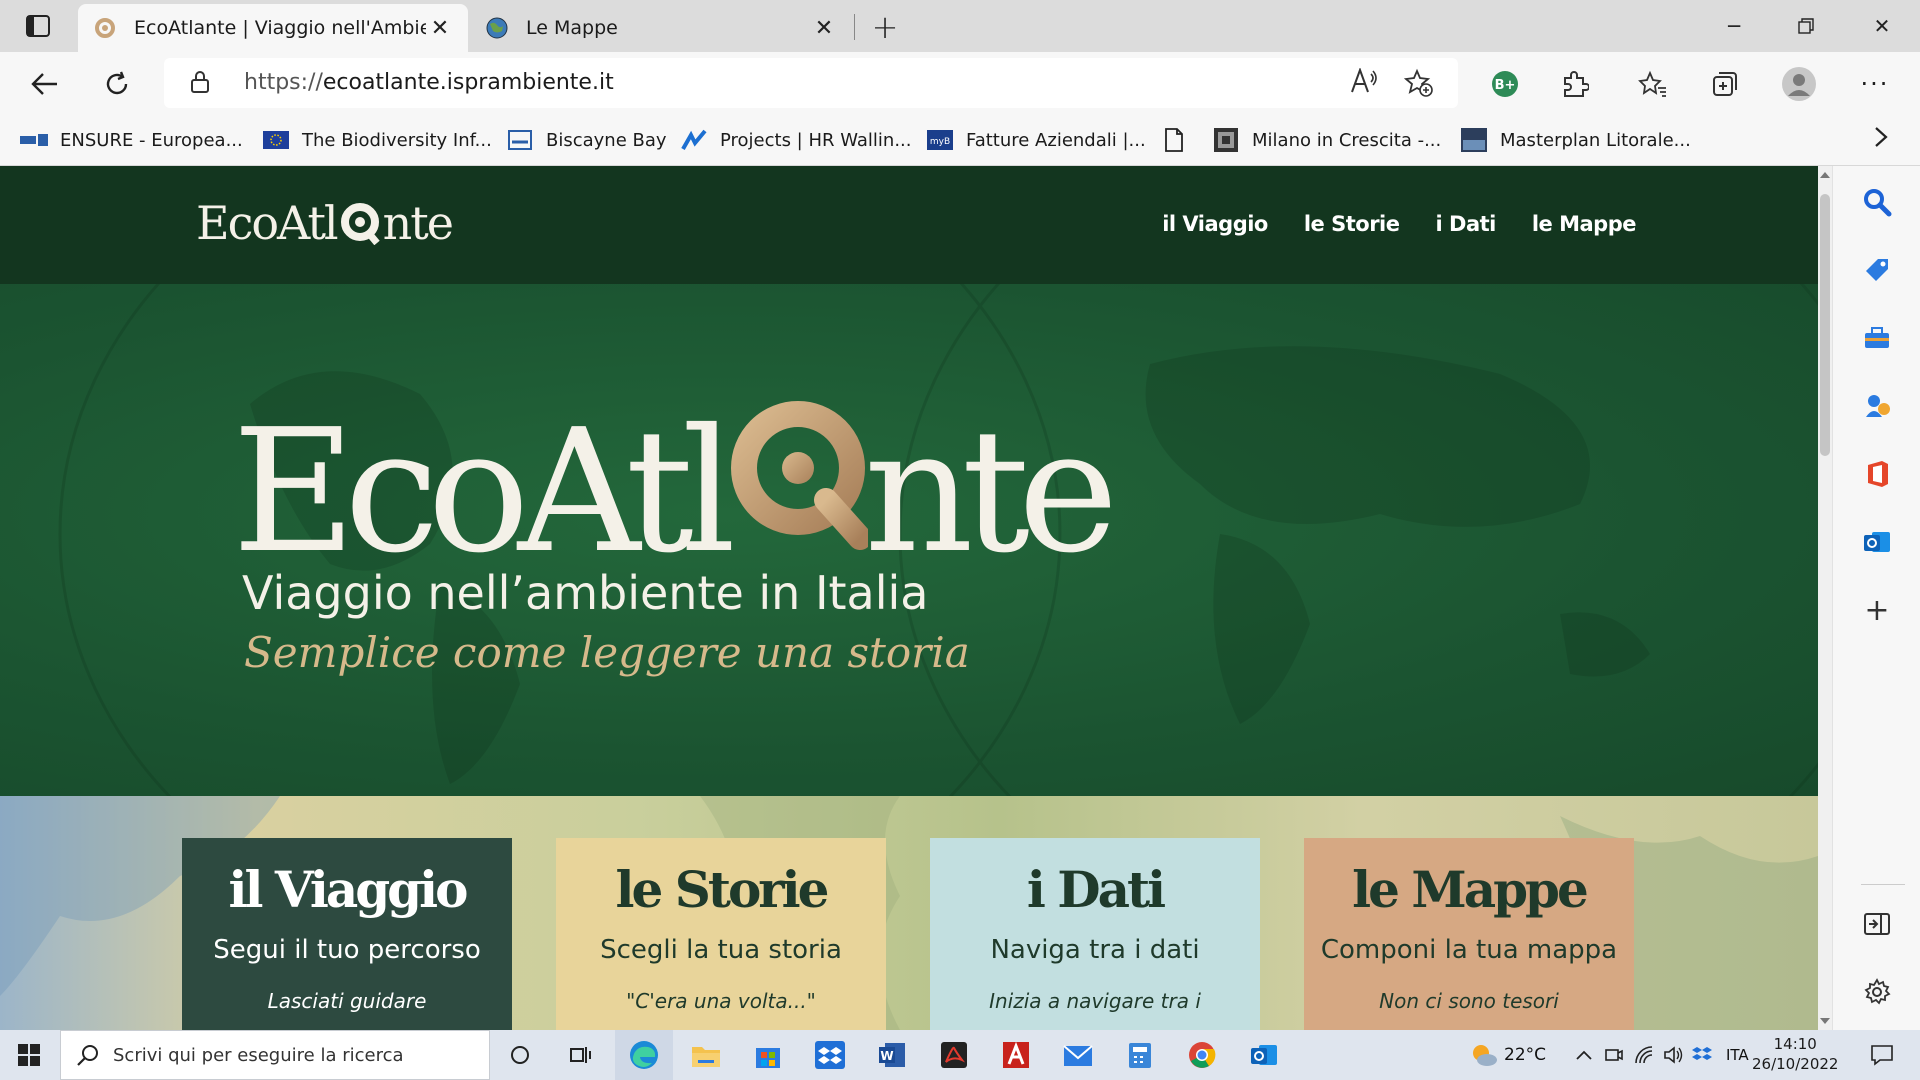 This screenshot has width=1920, height=1080. What do you see at coordinates (1877, 610) in the screenshot?
I see `sidebar-add-button: +` at bounding box center [1877, 610].